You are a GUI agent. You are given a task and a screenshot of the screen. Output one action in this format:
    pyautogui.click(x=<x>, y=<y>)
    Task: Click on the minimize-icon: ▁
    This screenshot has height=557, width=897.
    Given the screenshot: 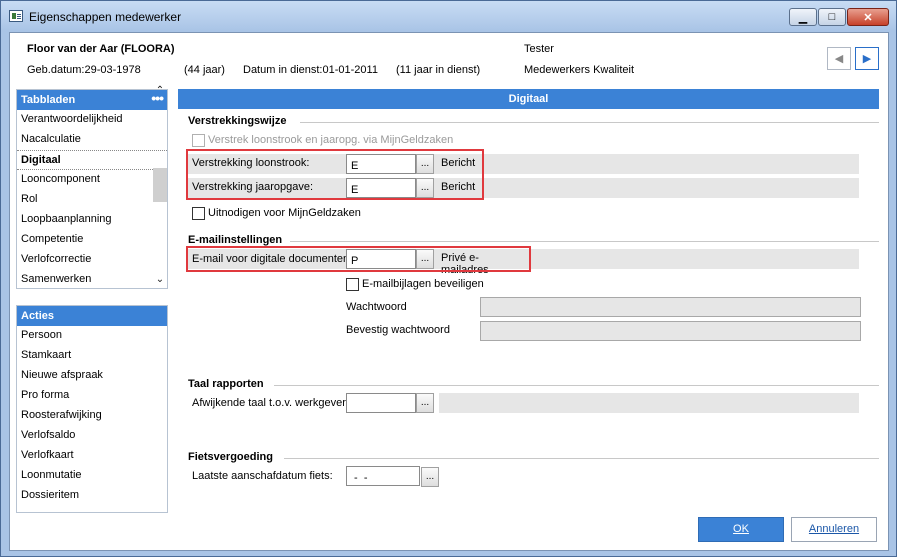 What is the action you would take?
    pyautogui.click(x=803, y=17)
    